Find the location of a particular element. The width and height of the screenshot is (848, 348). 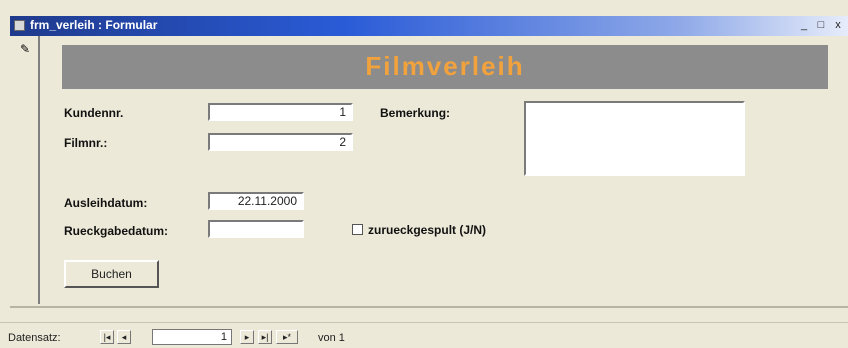

form-header: Filmverleih is located at coordinates (445, 67).